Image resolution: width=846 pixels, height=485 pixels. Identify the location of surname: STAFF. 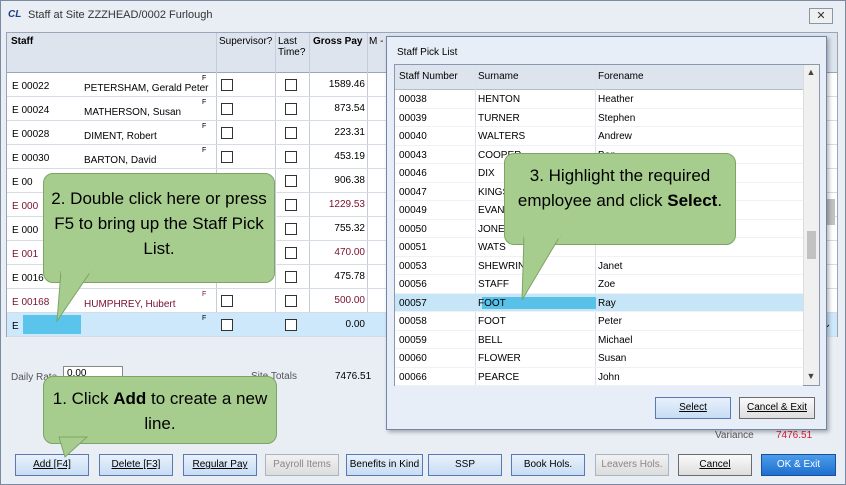
(493, 284).